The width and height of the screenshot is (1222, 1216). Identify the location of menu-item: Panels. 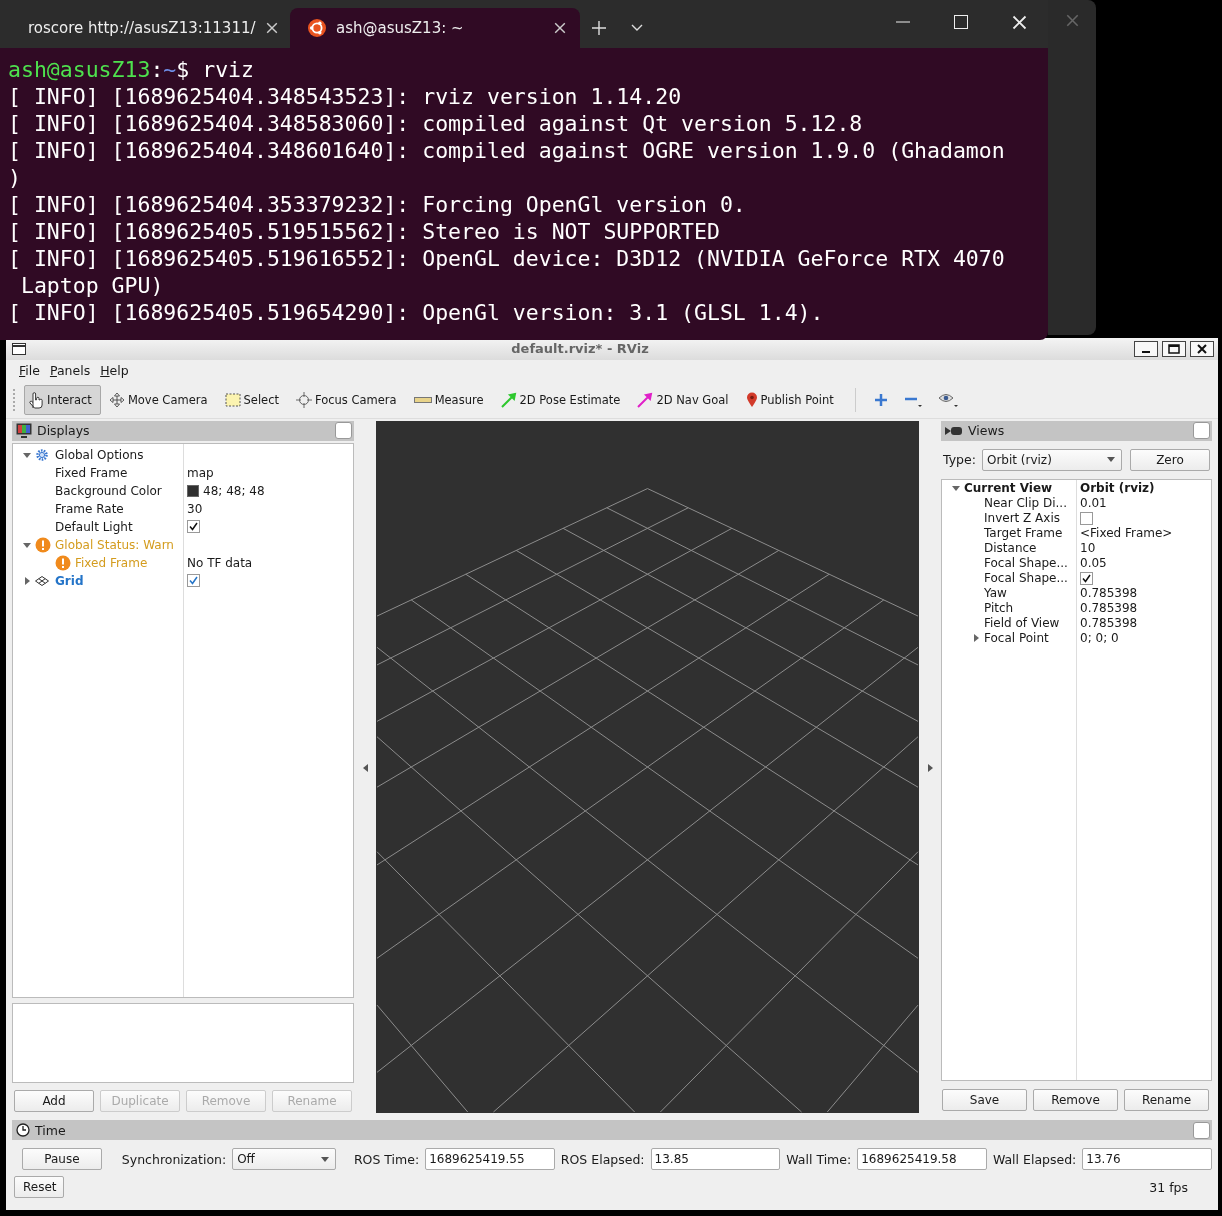
(70, 371).